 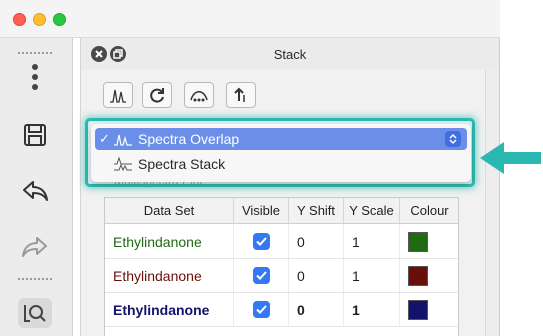 I want to click on option-spectra-stack: Spectra Stack, so click(x=281, y=164).